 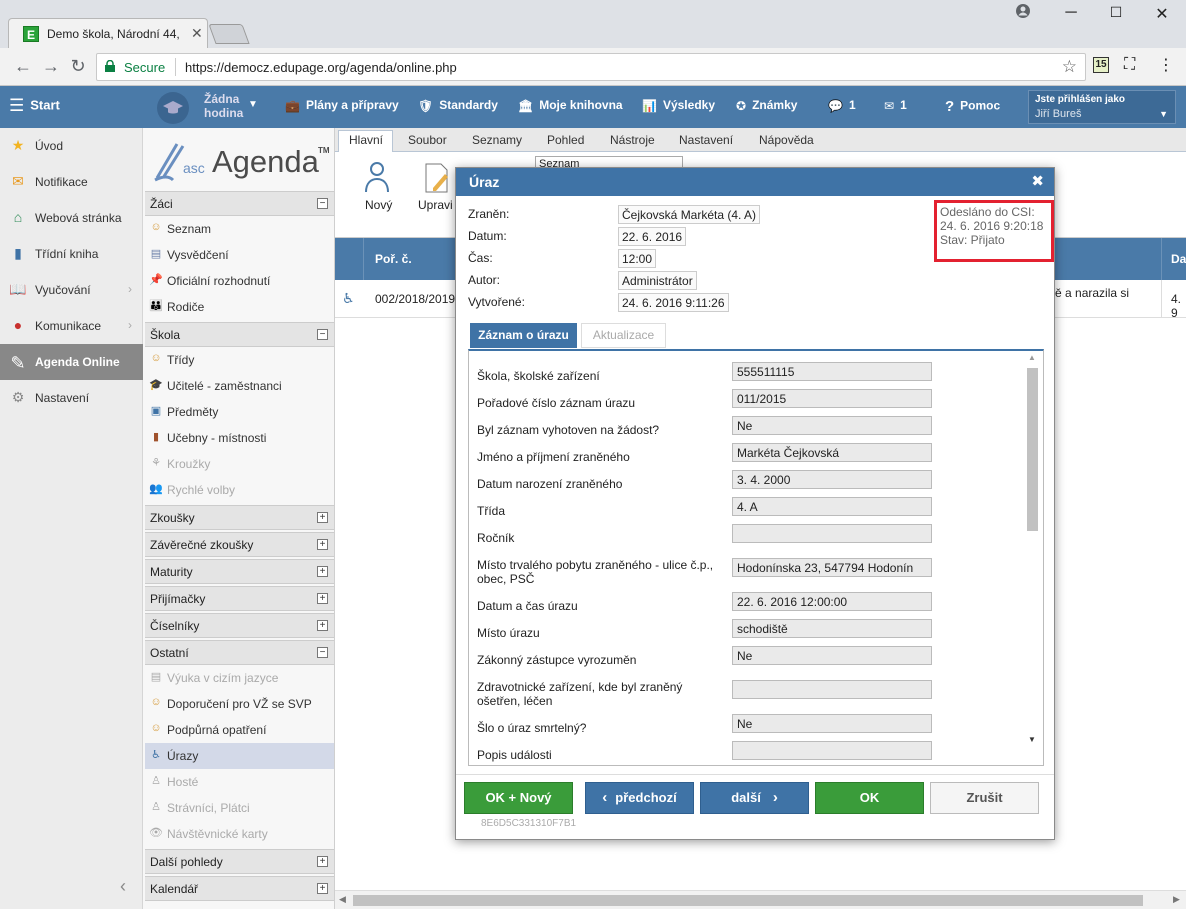 What do you see at coordinates (342, 105) in the screenshot?
I see `plans-button: 💼 Plány a přípravy` at bounding box center [342, 105].